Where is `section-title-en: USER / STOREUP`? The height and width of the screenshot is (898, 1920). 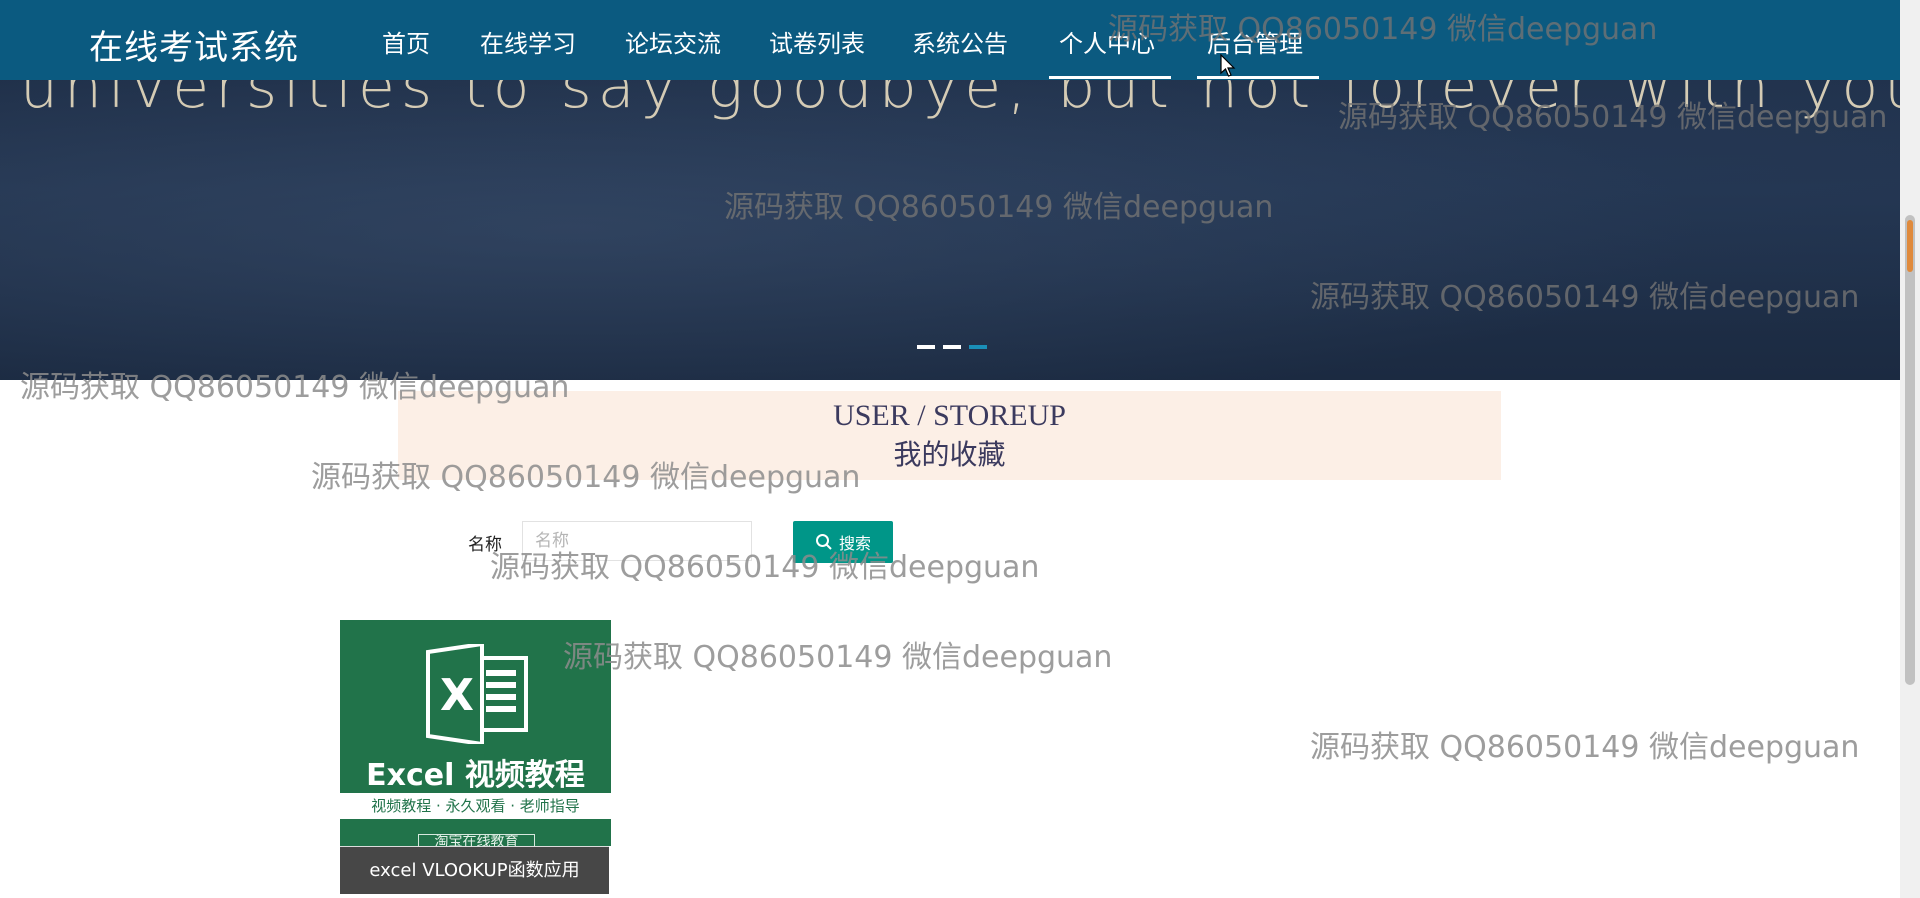 section-title-en: USER / STOREUP is located at coordinates (949, 415).